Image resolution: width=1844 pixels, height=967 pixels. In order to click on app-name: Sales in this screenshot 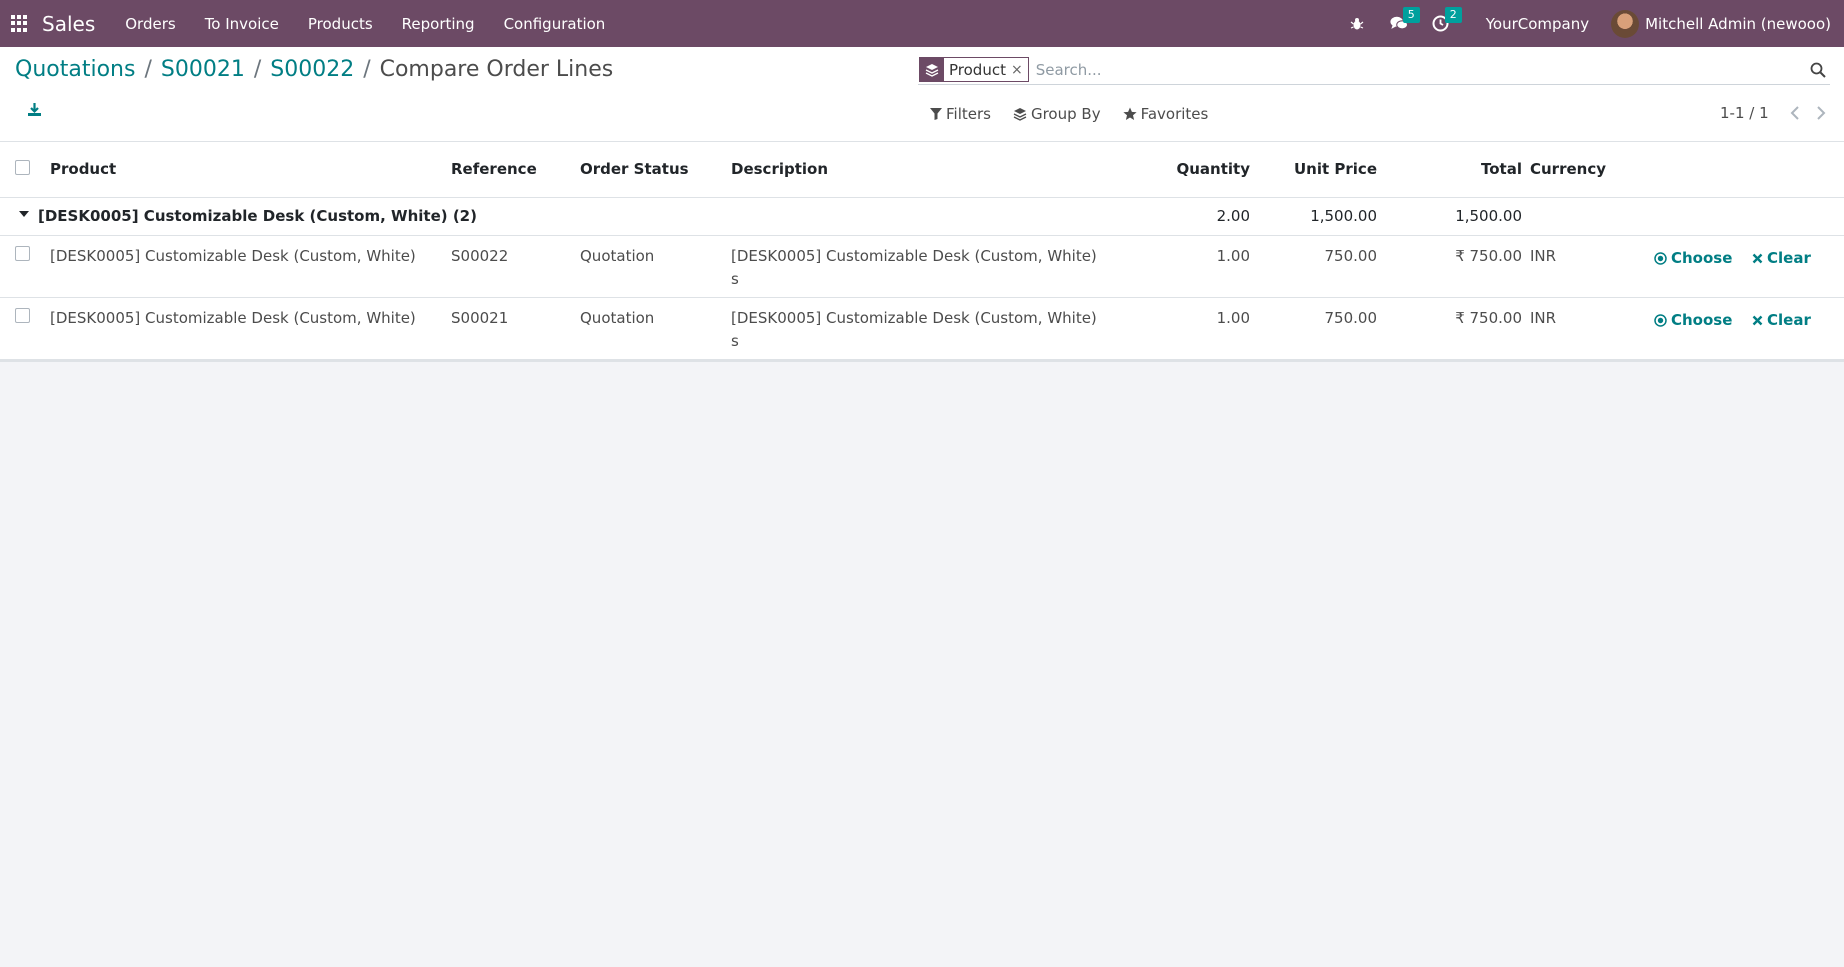, I will do `click(68, 24)`.